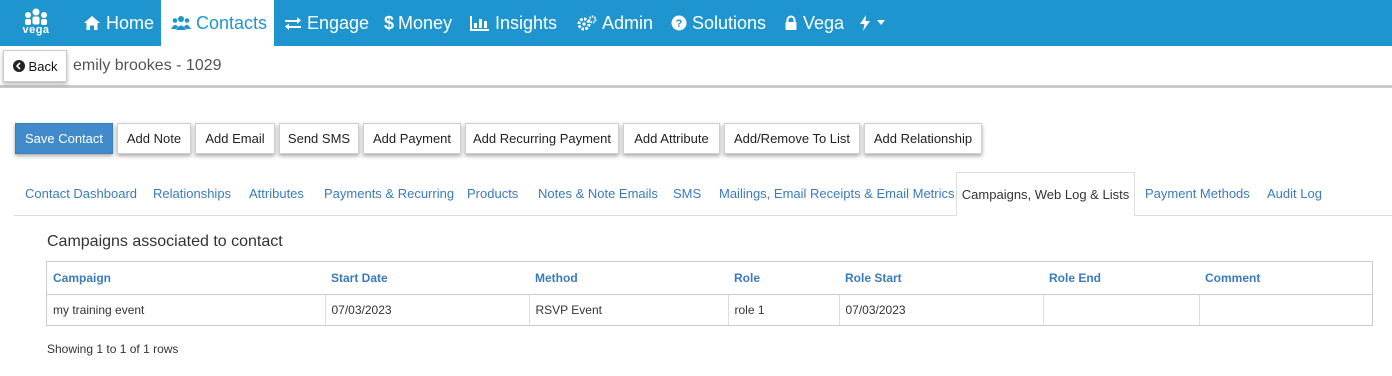 The image size is (1392, 376). Describe the element at coordinates (729, 22) in the screenshot. I see `nav-solutions-label: Solutions` at that location.